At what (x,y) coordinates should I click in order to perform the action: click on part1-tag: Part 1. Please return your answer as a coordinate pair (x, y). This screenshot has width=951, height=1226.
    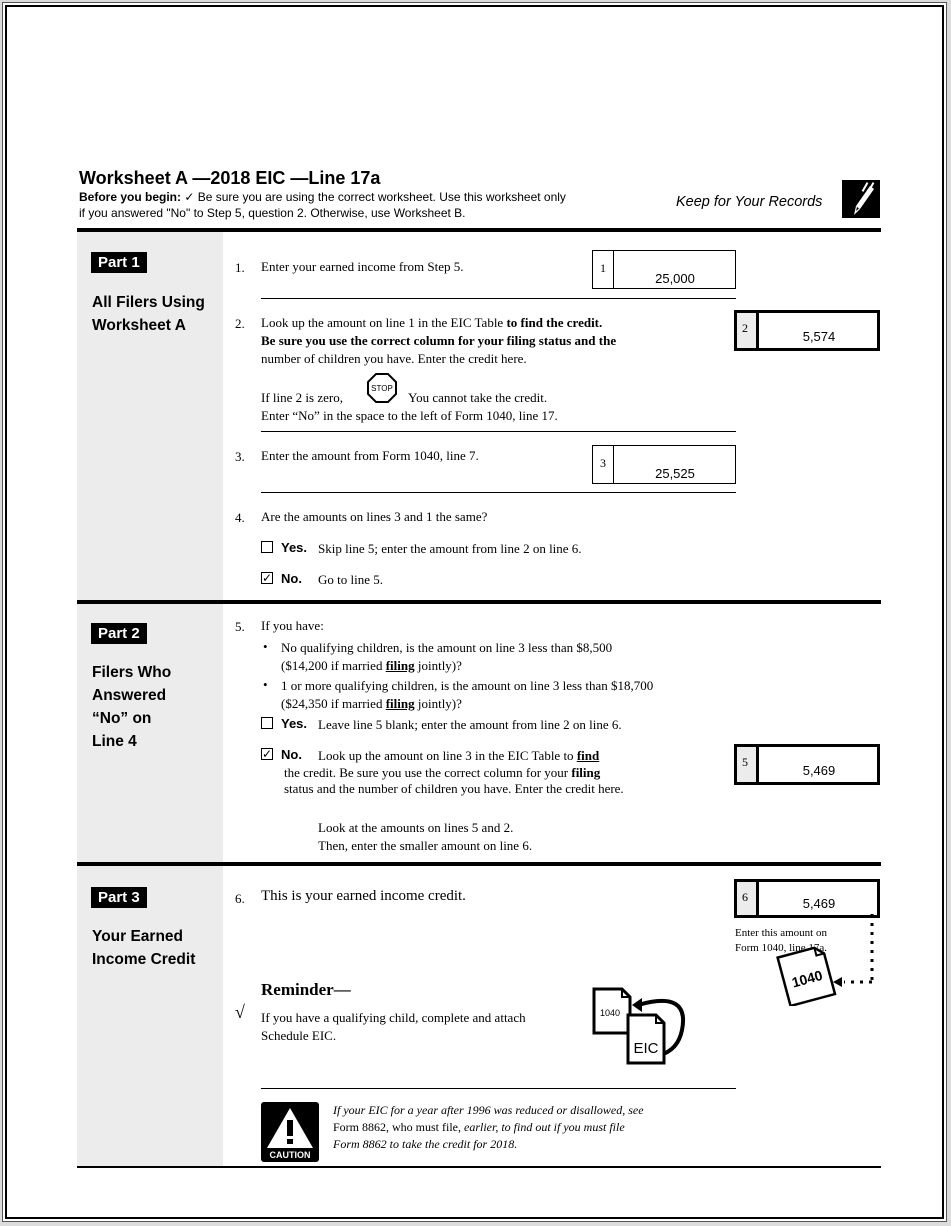
    Looking at the image, I should click on (119, 262).